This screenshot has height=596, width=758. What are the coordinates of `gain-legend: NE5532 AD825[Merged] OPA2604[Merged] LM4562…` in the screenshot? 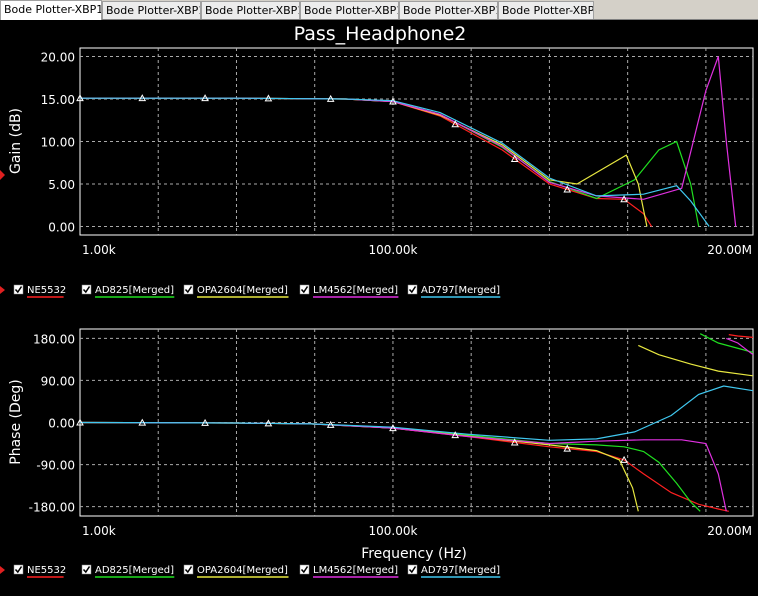 It's located at (250, 291).